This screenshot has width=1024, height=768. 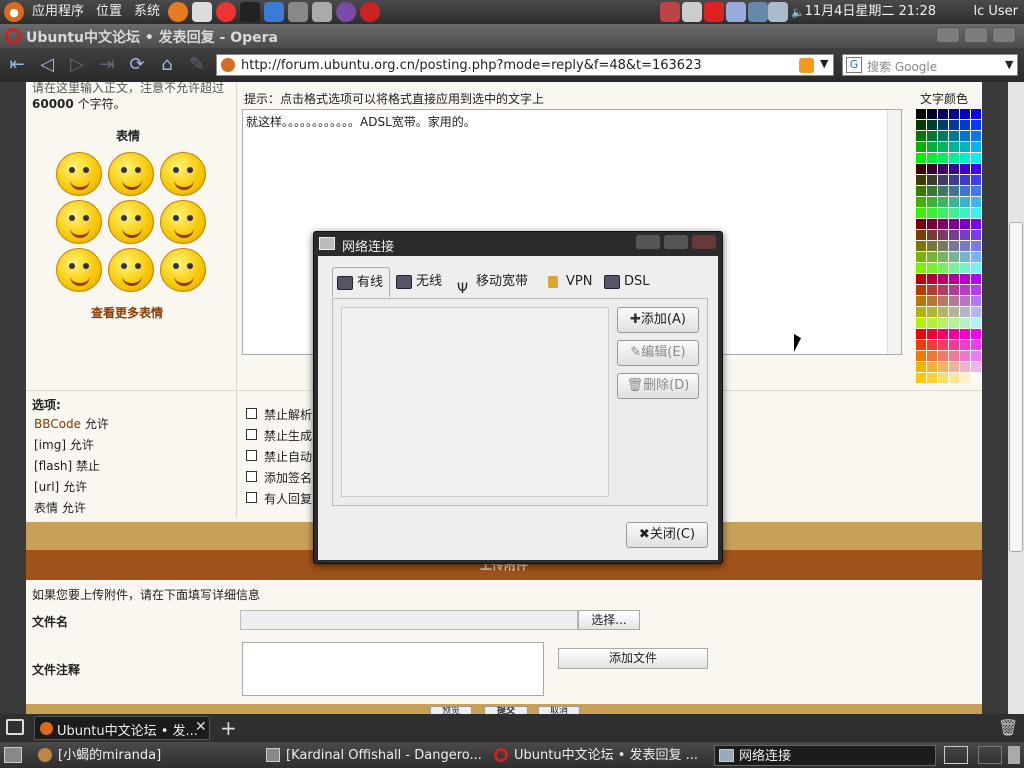 I want to click on qq-icon, so click(x=250, y=12).